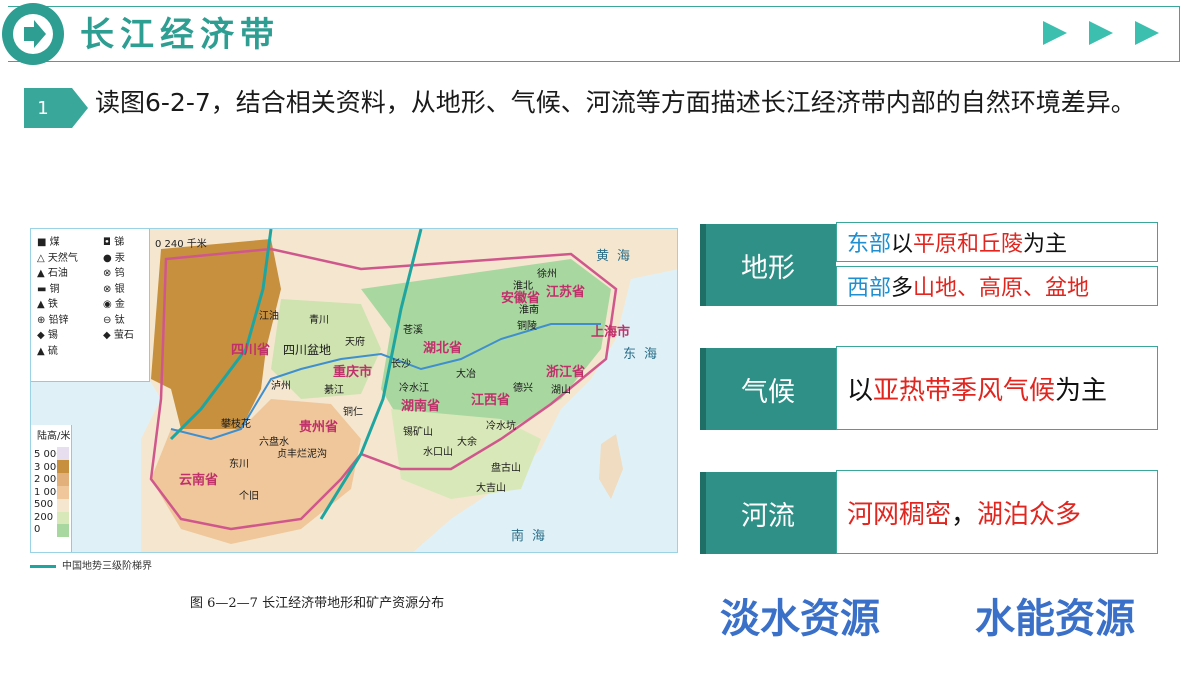 This screenshot has width=1200, height=675. I want to click on climate-label: 气候, so click(768, 389).